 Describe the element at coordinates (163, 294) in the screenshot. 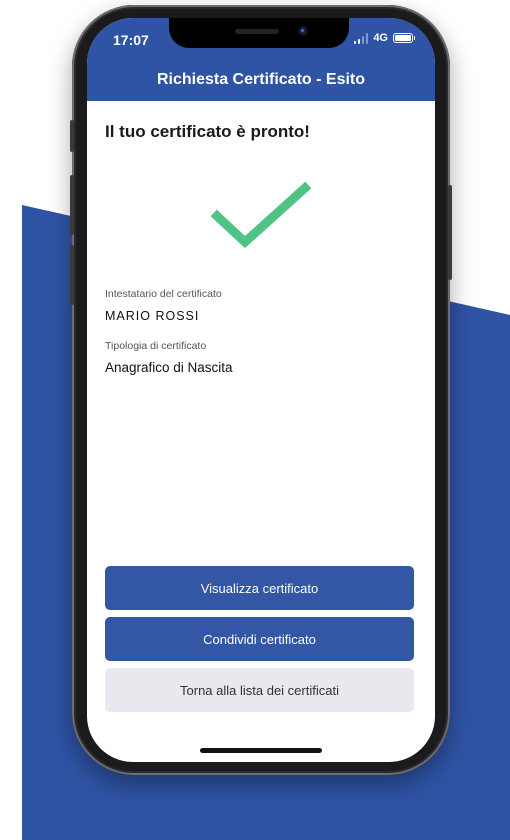

I see `holder-label: Intestatario del certificato` at that location.